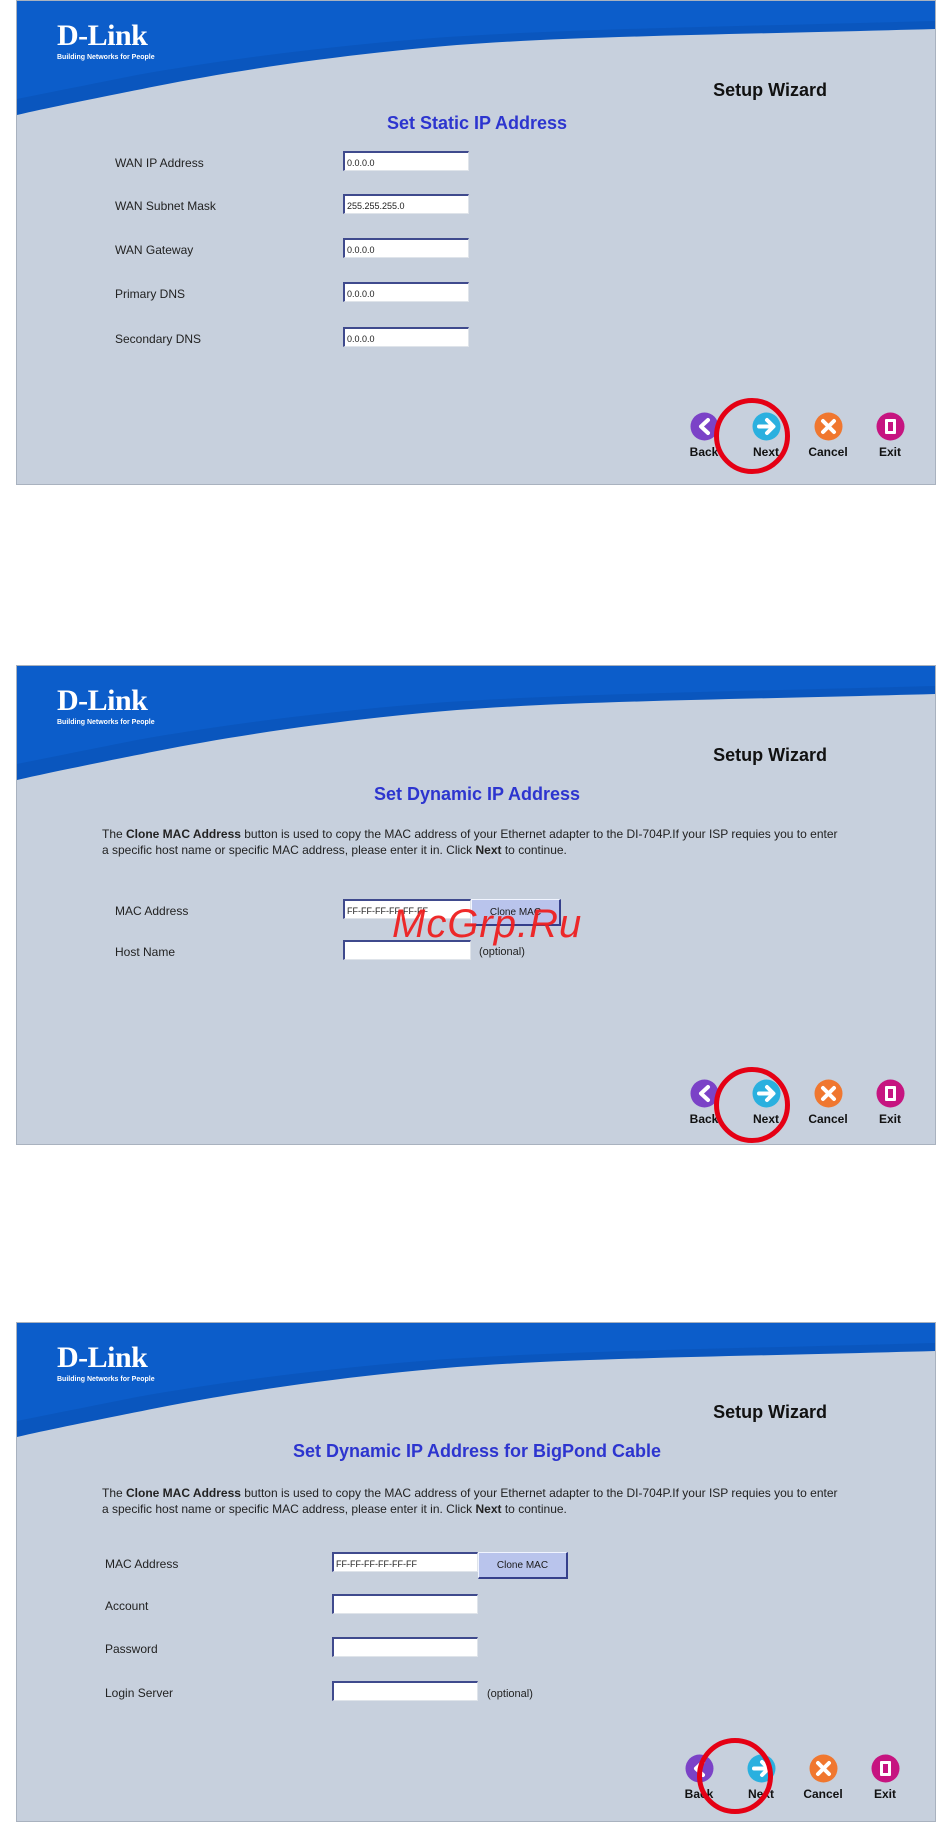  Describe the element at coordinates (405, 1647) in the screenshot. I see `password-input` at that location.